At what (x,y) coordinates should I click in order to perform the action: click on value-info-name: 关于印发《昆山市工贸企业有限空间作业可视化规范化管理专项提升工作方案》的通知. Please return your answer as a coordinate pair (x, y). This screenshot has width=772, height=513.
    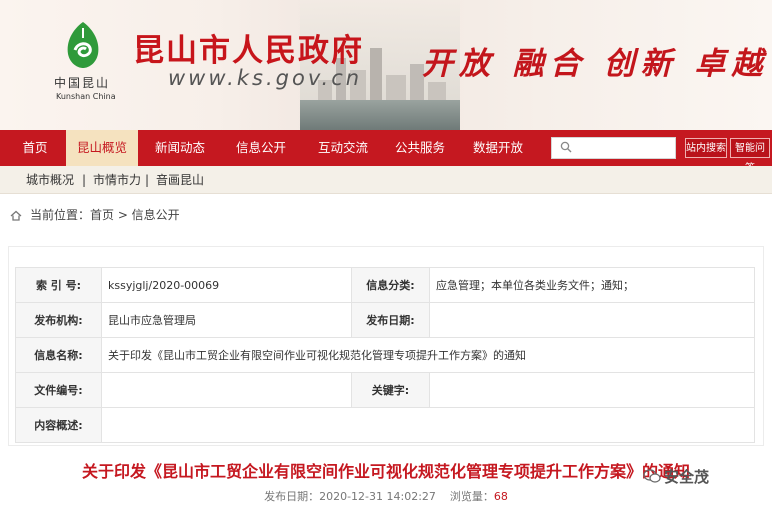
    Looking at the image, I should click on (428, 355).